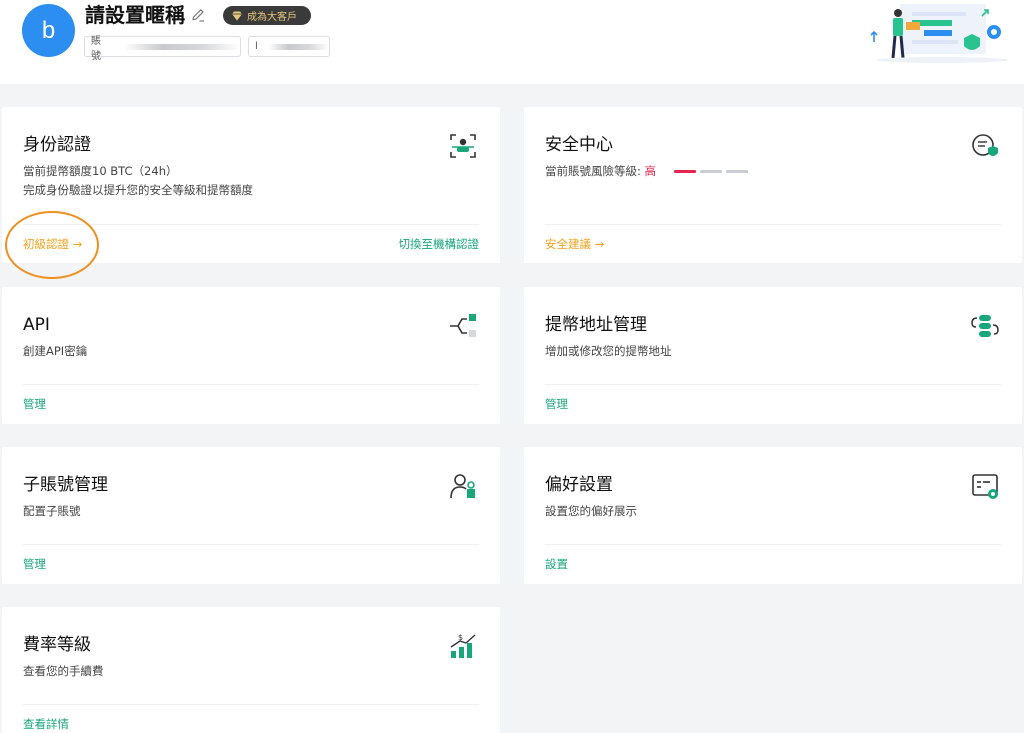 This screenshot has width=1024, height=733. What do you see at coordinates (237, 15) in the screenshot?
I see `diamond-icon` at bounding box center [237, 15].